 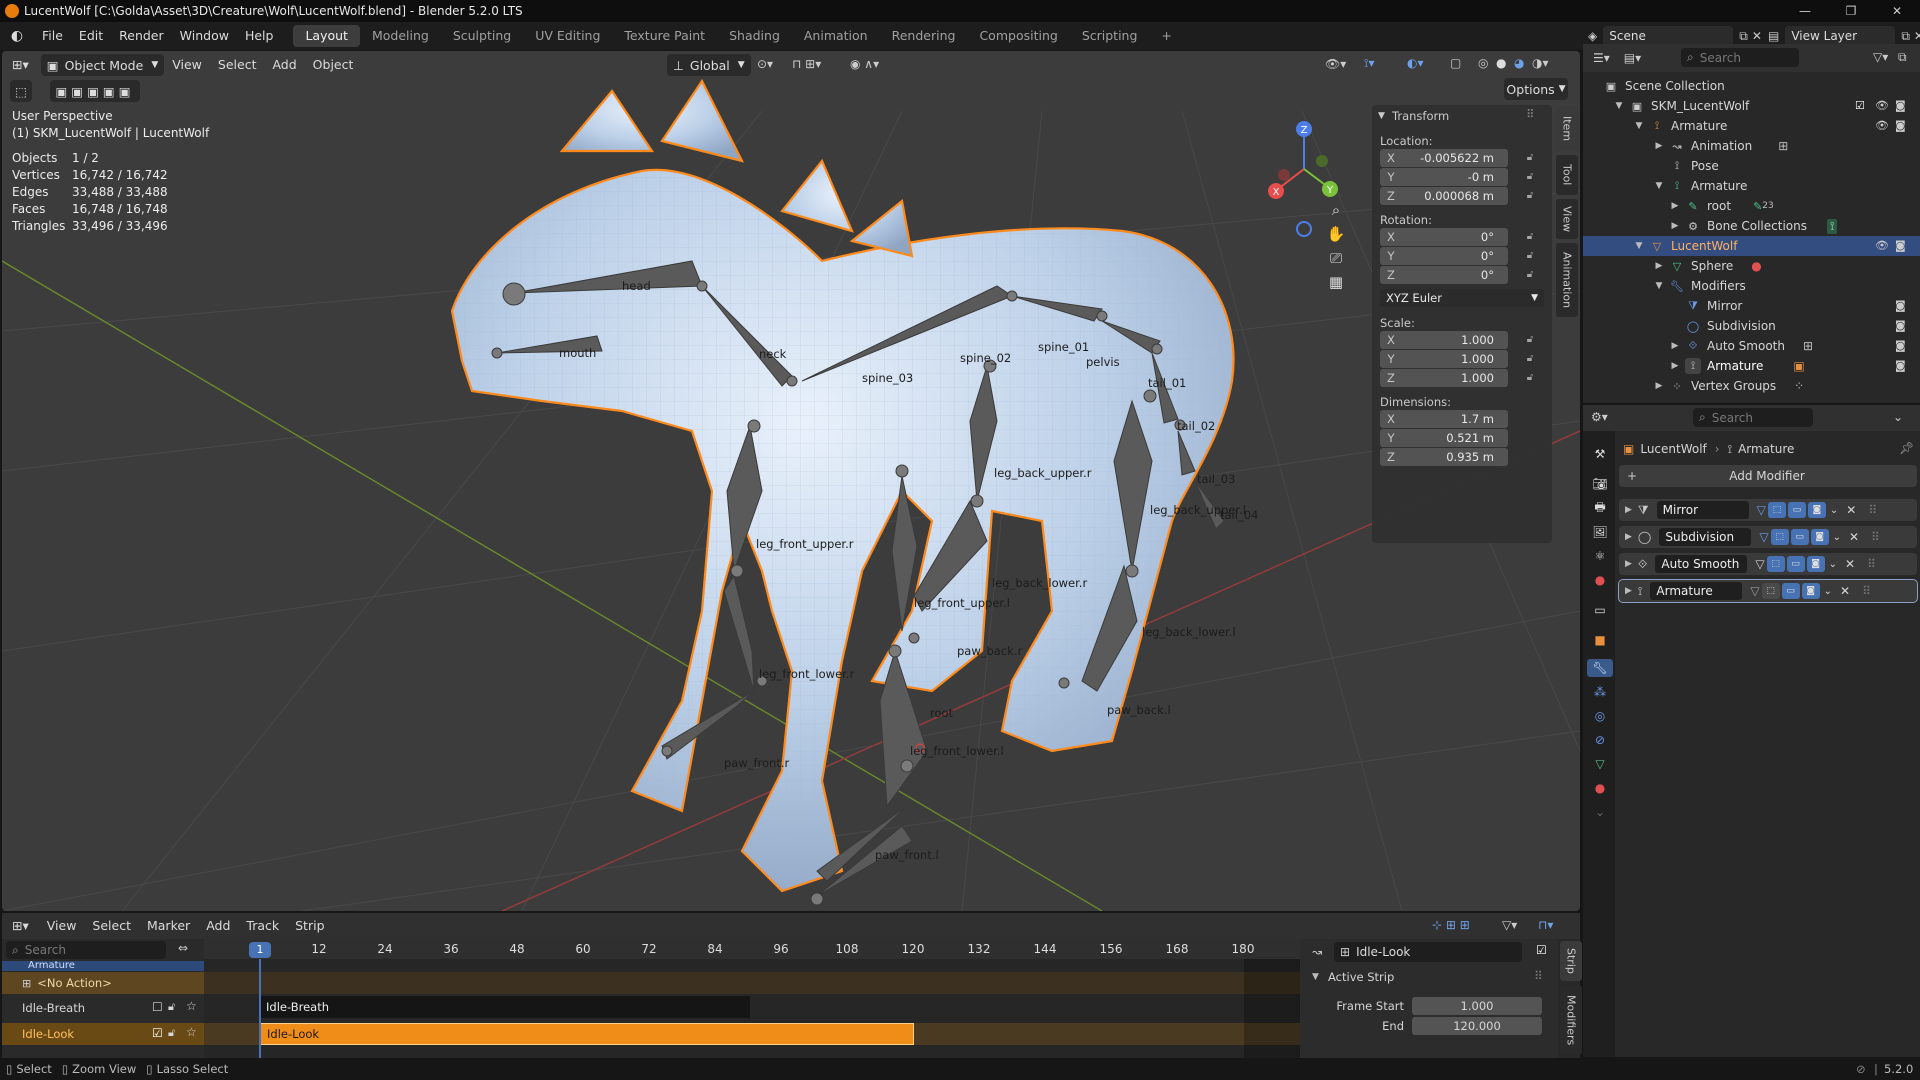 I want to click on menu-render: Render, so click(x=141, y=36).